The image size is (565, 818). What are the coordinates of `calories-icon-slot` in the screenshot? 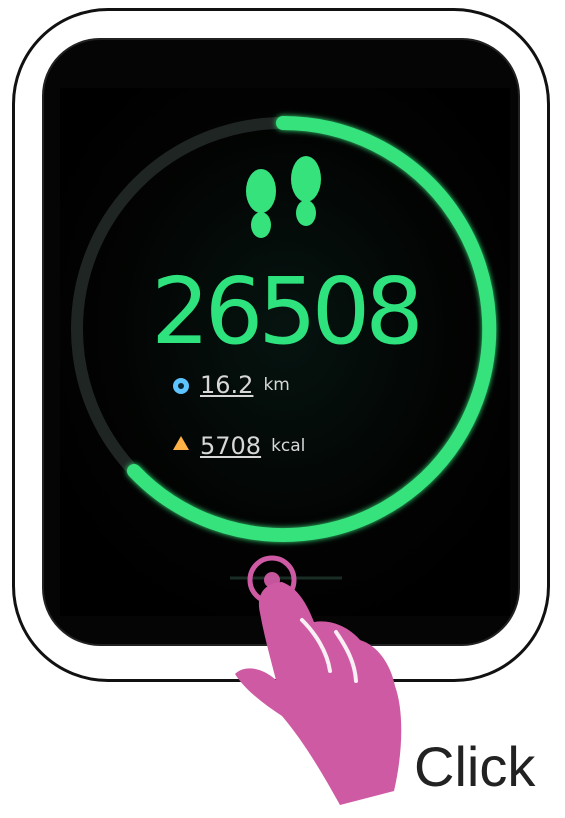 It's located at (181, 446).